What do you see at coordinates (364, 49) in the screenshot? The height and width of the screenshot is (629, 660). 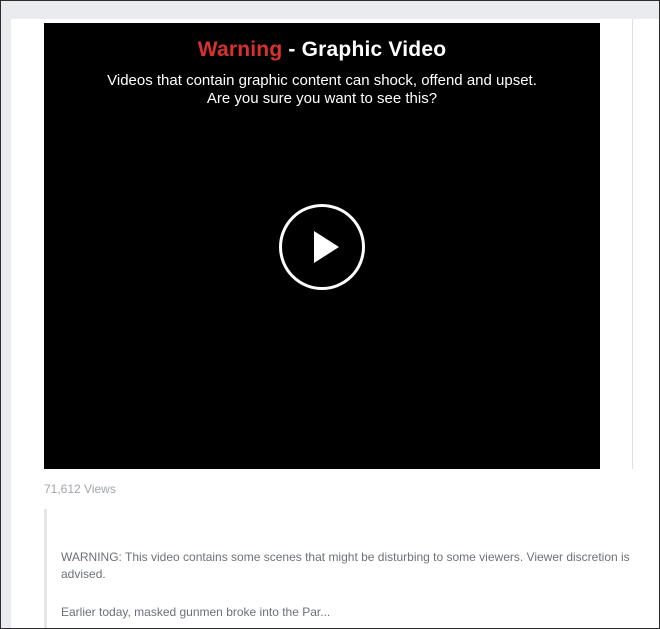 I see `graphic-video-label: - Graphic Video` at bounding box center [364, 49].